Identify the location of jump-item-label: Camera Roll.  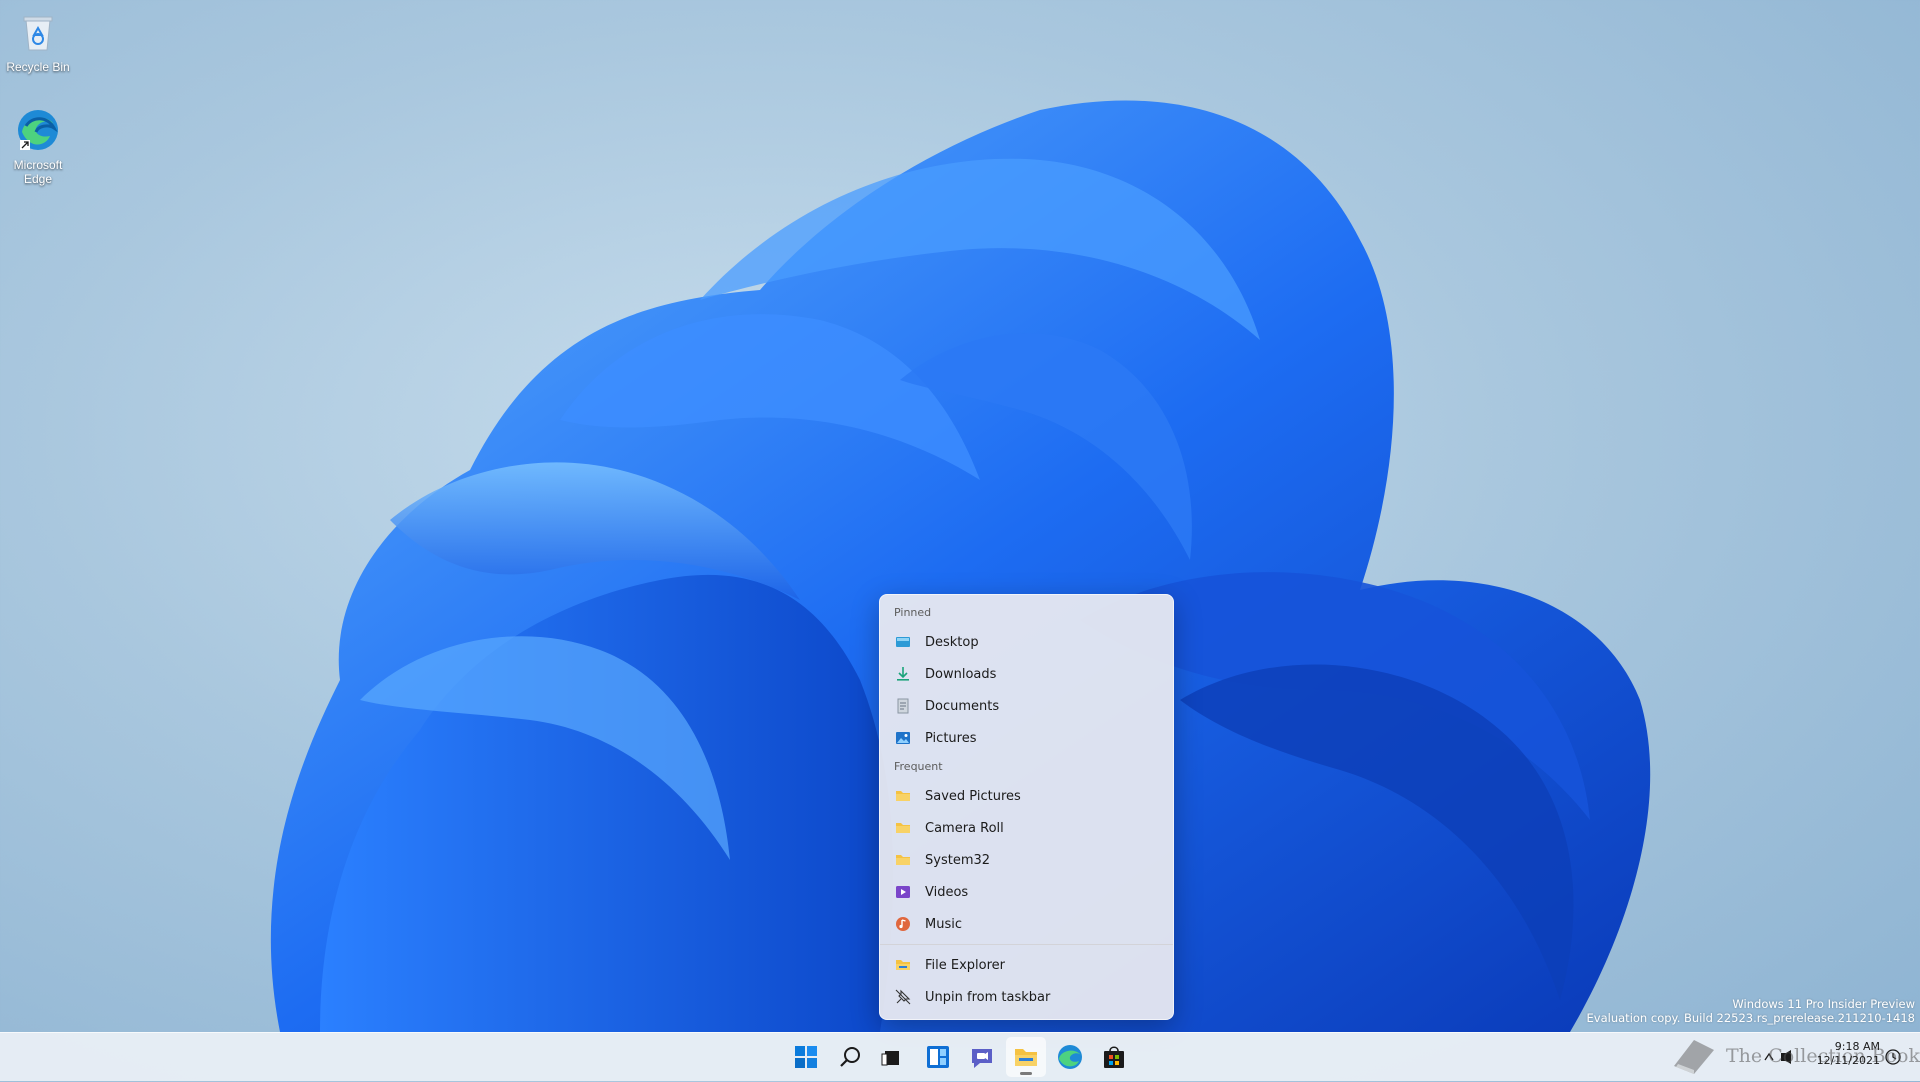
(964, 828).